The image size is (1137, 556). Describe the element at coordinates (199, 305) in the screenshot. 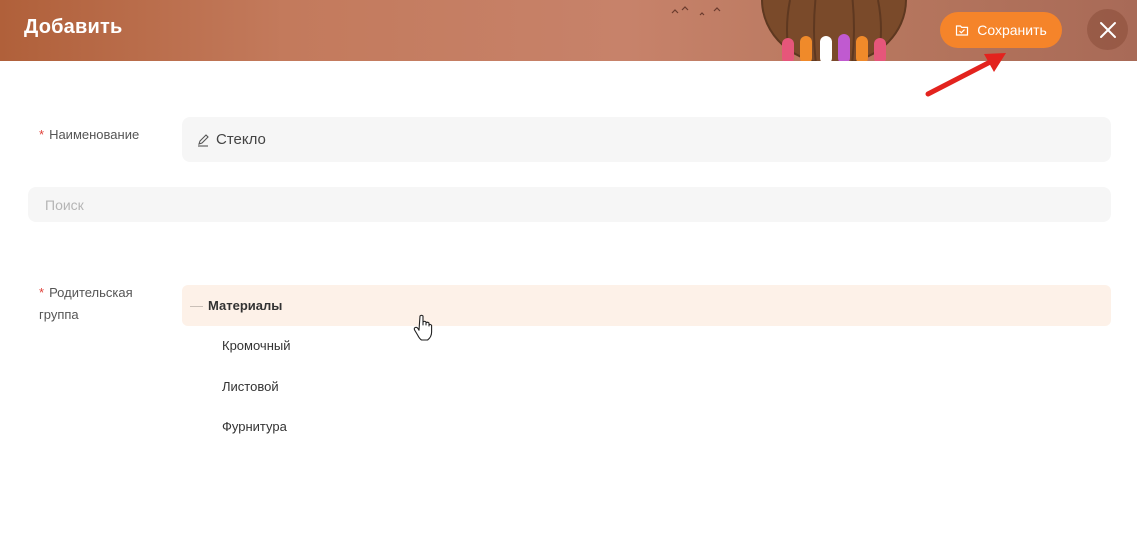

I see `collapse-toggle: —` at that location.